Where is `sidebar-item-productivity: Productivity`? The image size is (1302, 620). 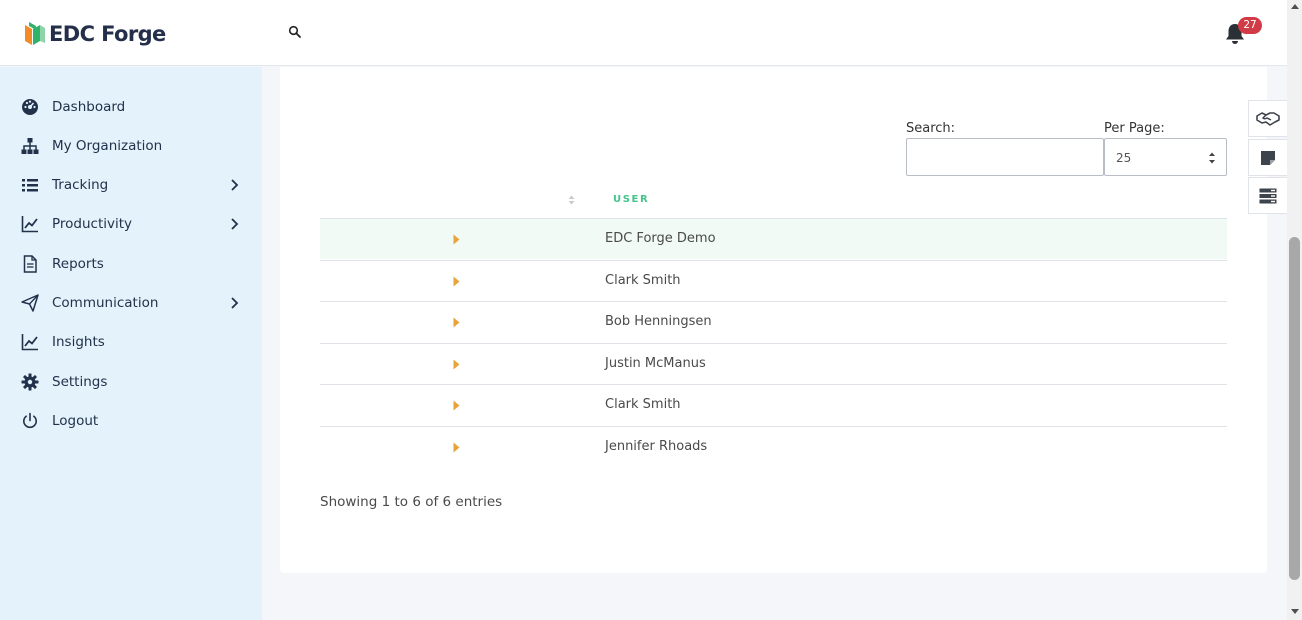
sidebar-item-productivity: Productivity is located at coordinates (131, 223).